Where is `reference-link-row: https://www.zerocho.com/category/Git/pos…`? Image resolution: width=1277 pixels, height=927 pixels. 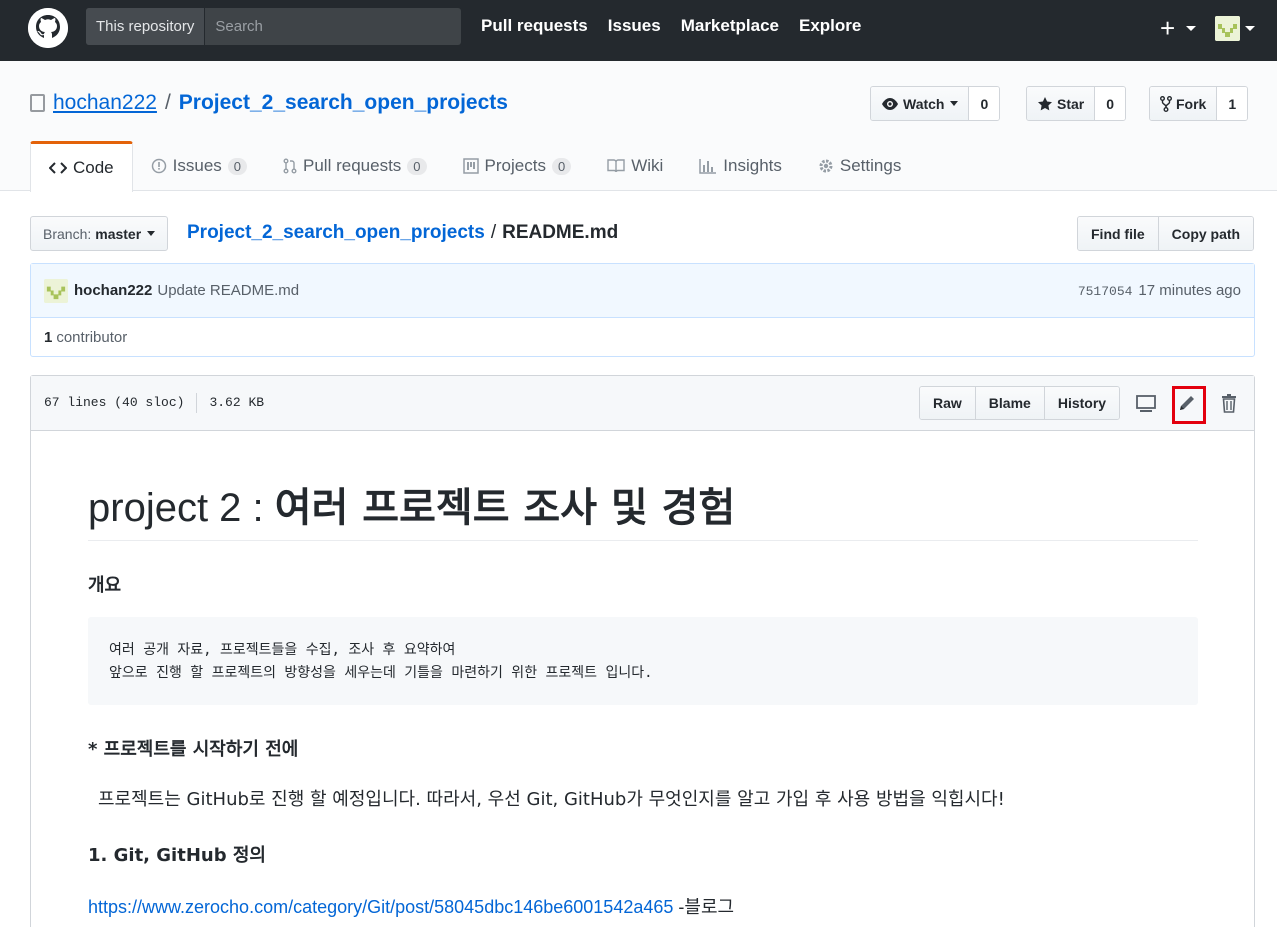 reference-link-row: https://www.zerocho.com/category/Git/pos… is located at coordinates (643, 906).